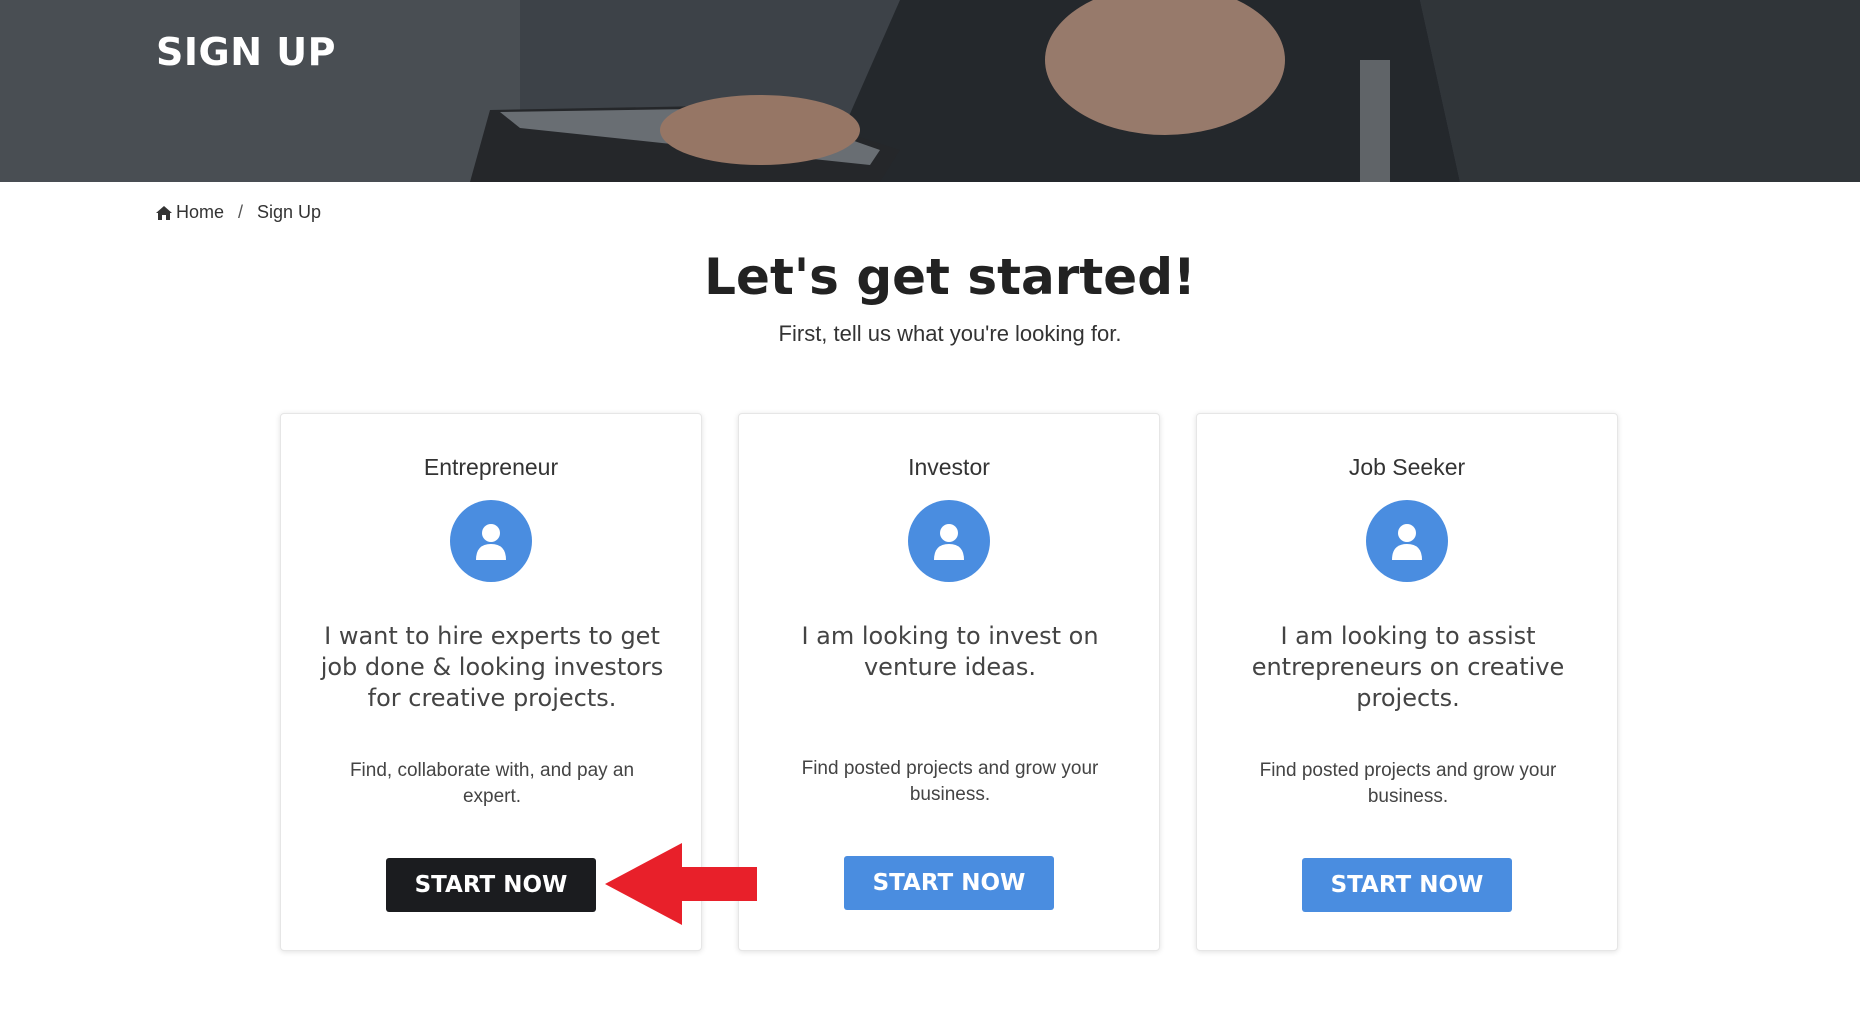  I want to click on card-title: Job Seeker, so click(1407, 467).